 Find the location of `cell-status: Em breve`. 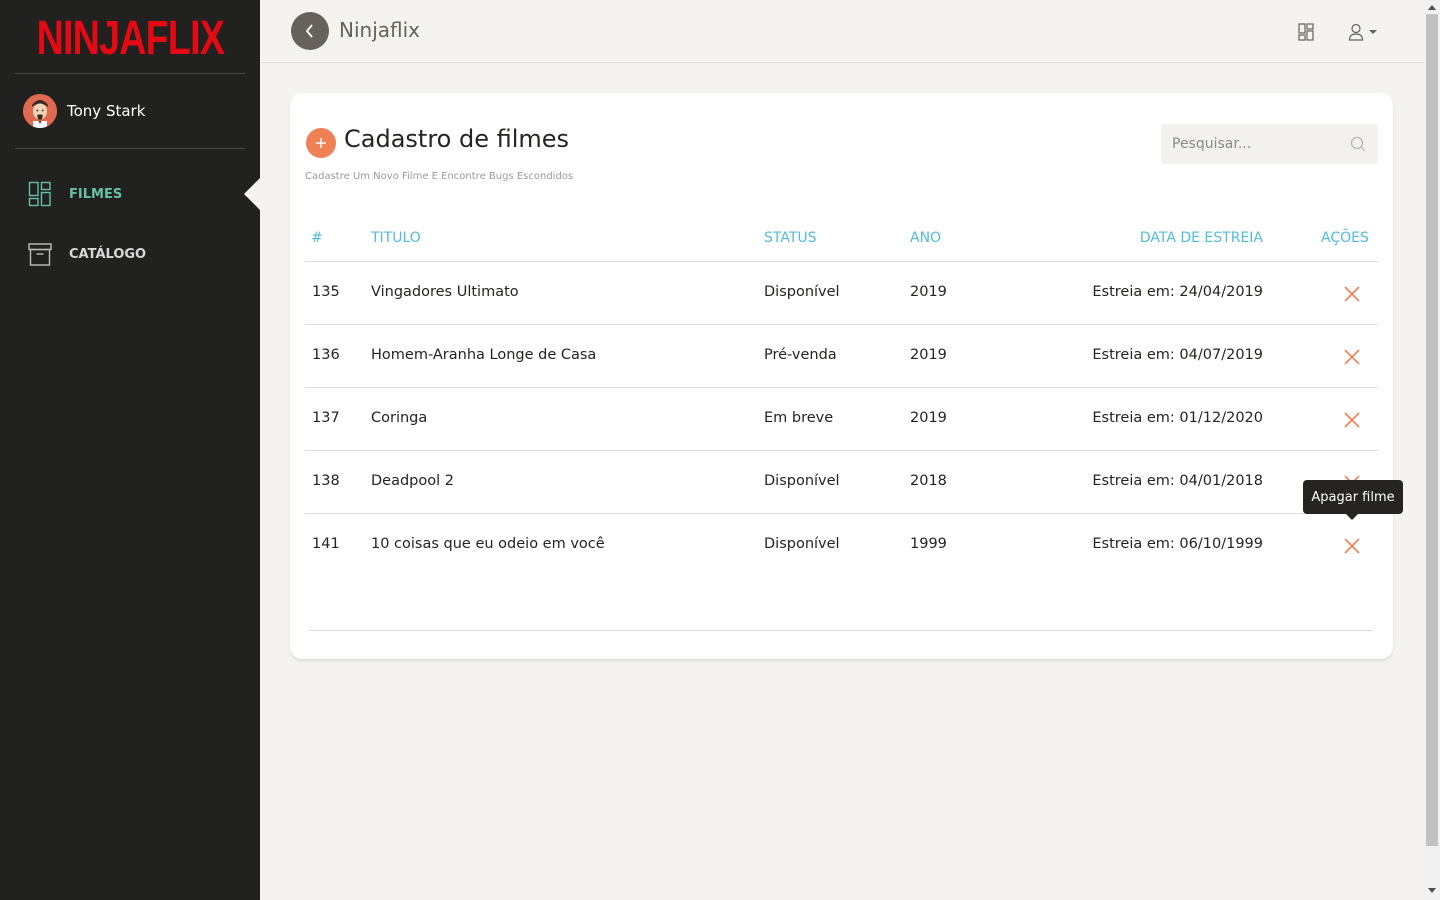

cell-status: Em breve is located at coordinates (799, 418).